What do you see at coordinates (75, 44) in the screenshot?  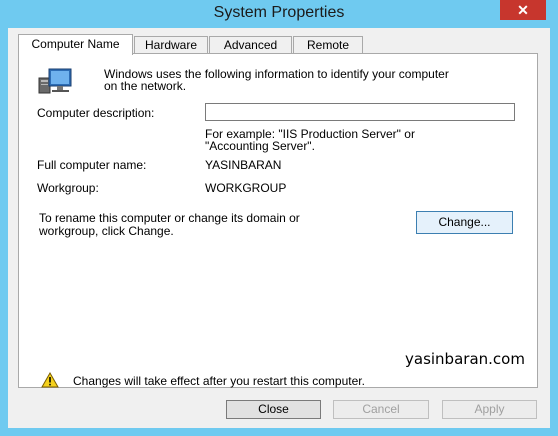 I see `tab-computer-name: Computer Name` at bounding box center [75, 44].